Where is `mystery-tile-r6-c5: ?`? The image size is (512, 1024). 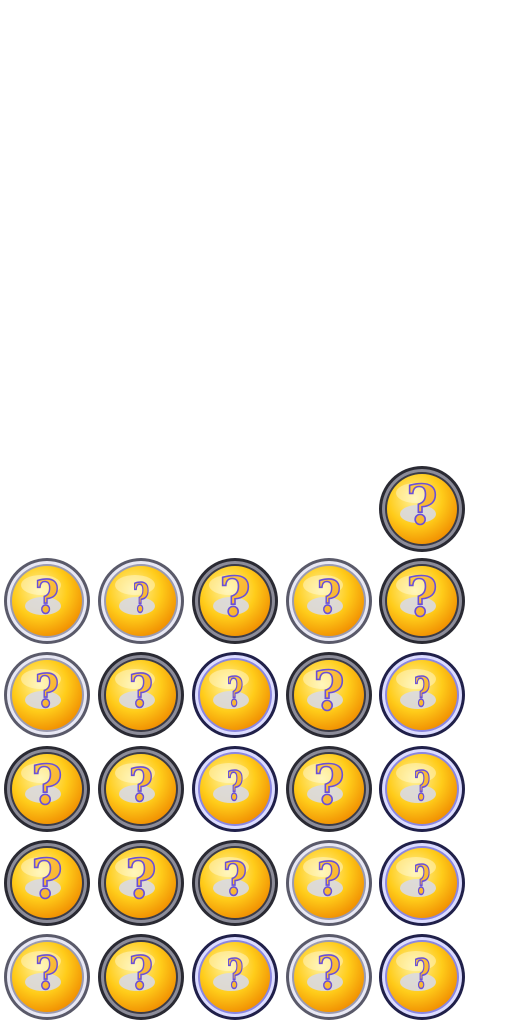 mystery-tile-r6-c5: ? is located at coordinates (422, 977).